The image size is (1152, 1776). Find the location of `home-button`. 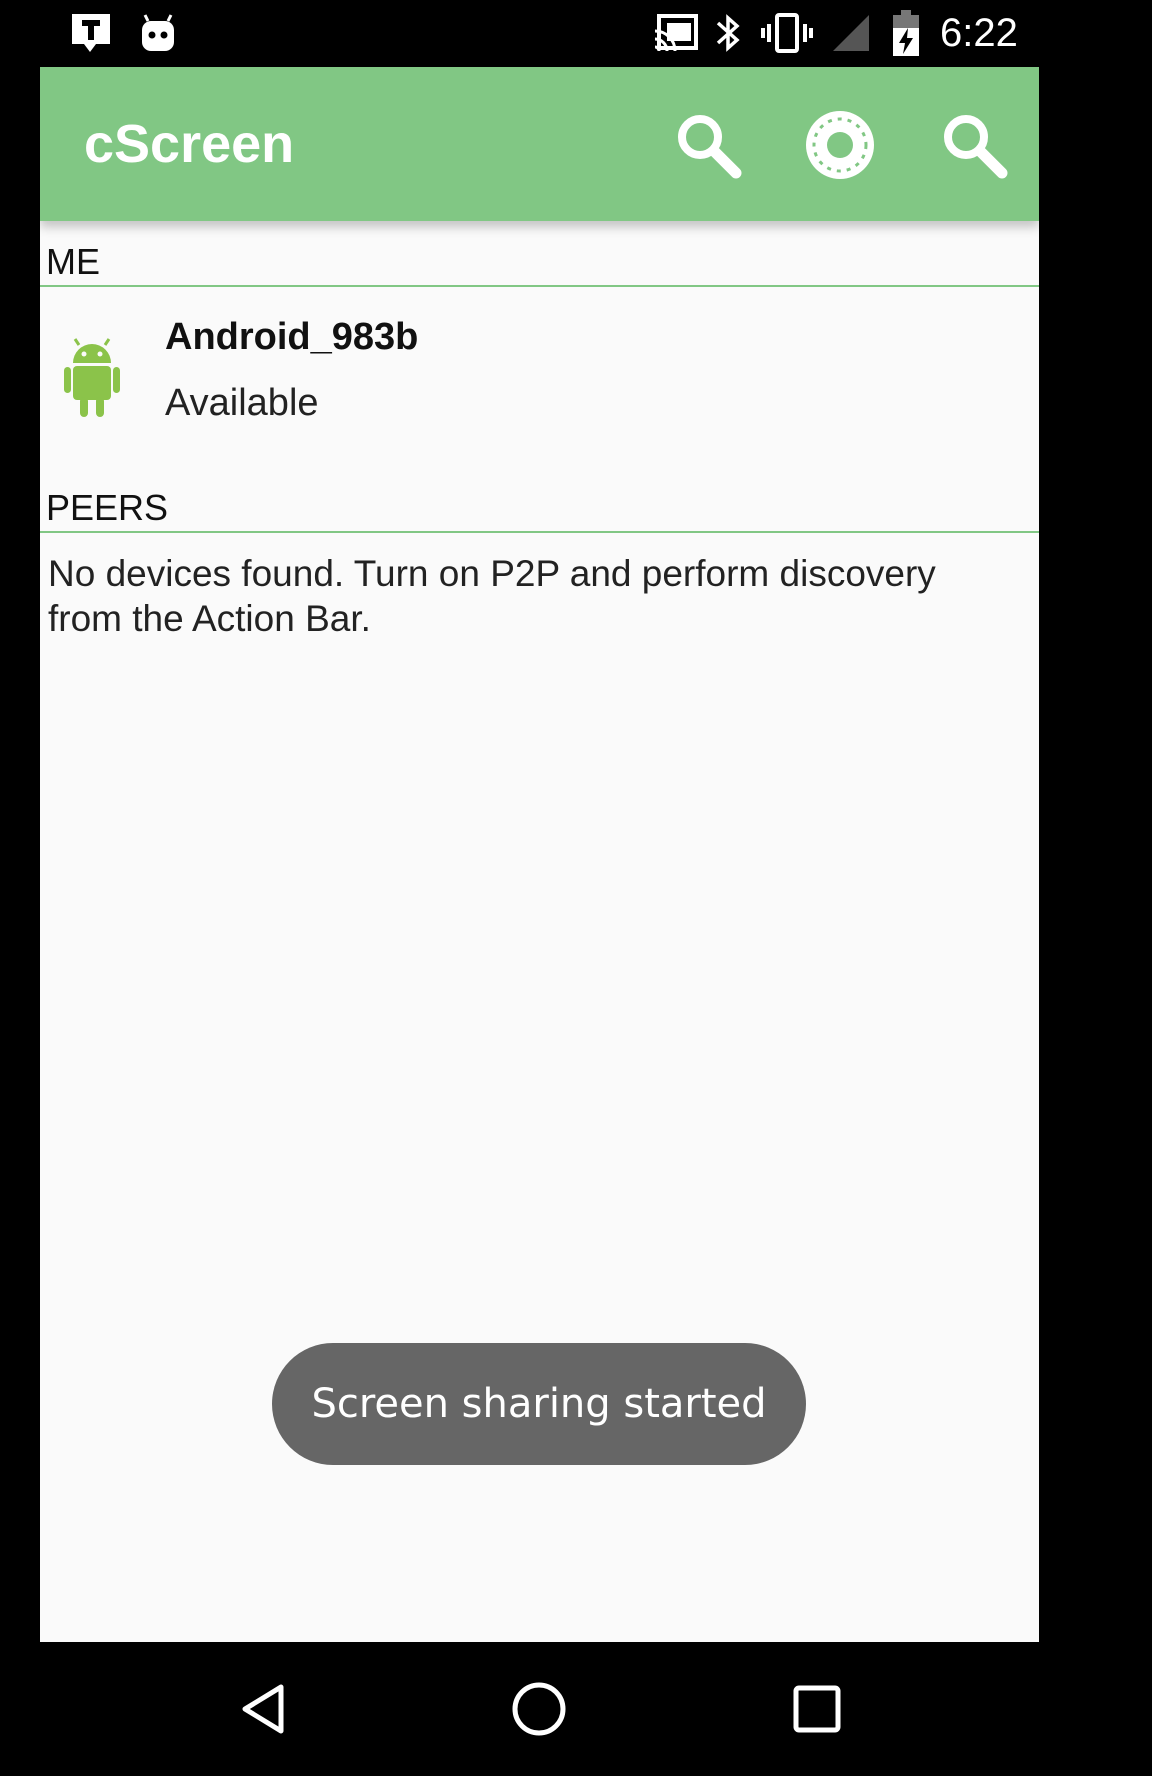

home-button is located at coordinates (539, 1709).